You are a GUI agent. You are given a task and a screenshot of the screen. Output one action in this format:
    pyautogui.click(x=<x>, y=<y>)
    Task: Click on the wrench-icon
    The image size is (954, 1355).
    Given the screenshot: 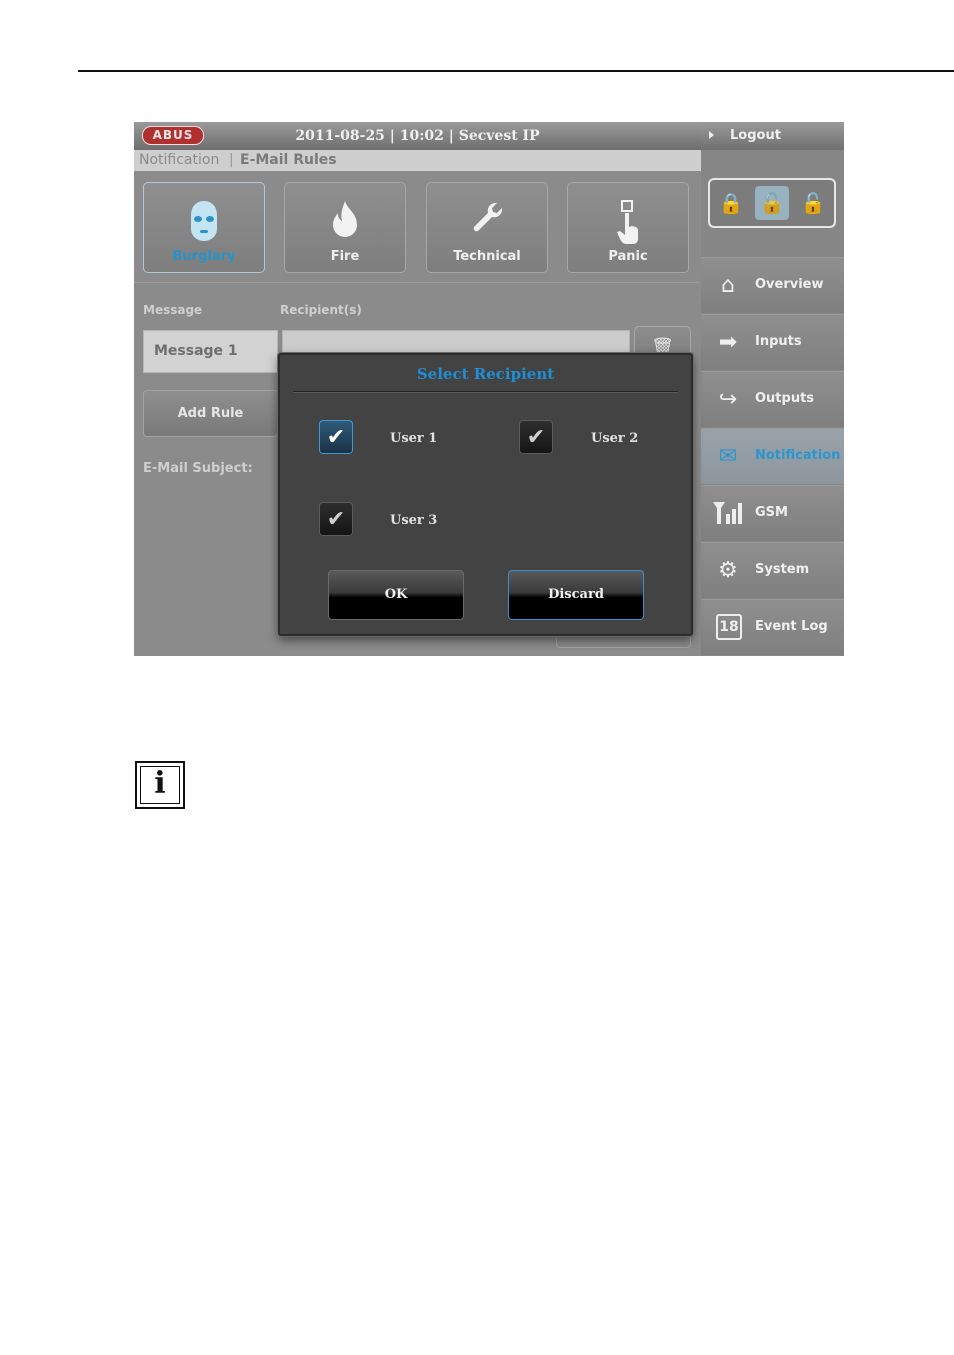 What is the action you would take?
    pyautogui.click(x=487, y=225)
    